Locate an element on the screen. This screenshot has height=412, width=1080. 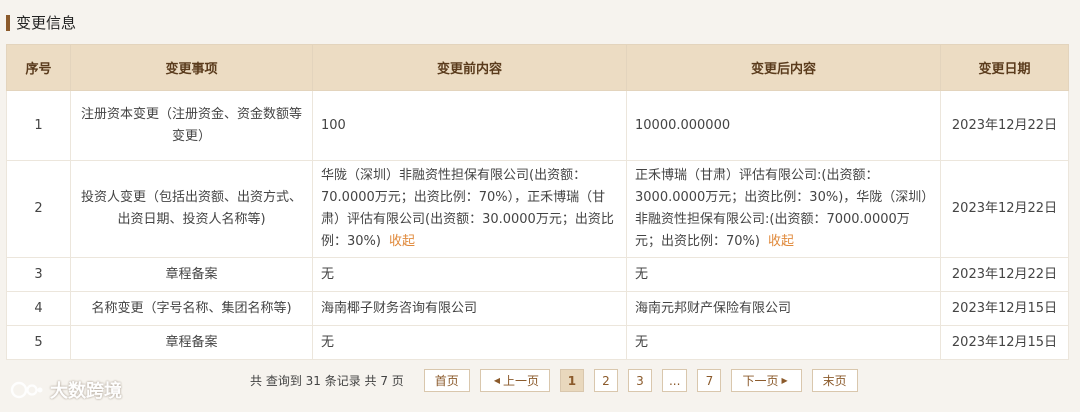
section-title-text: 变更信息 is located at coordinates (46, 23).